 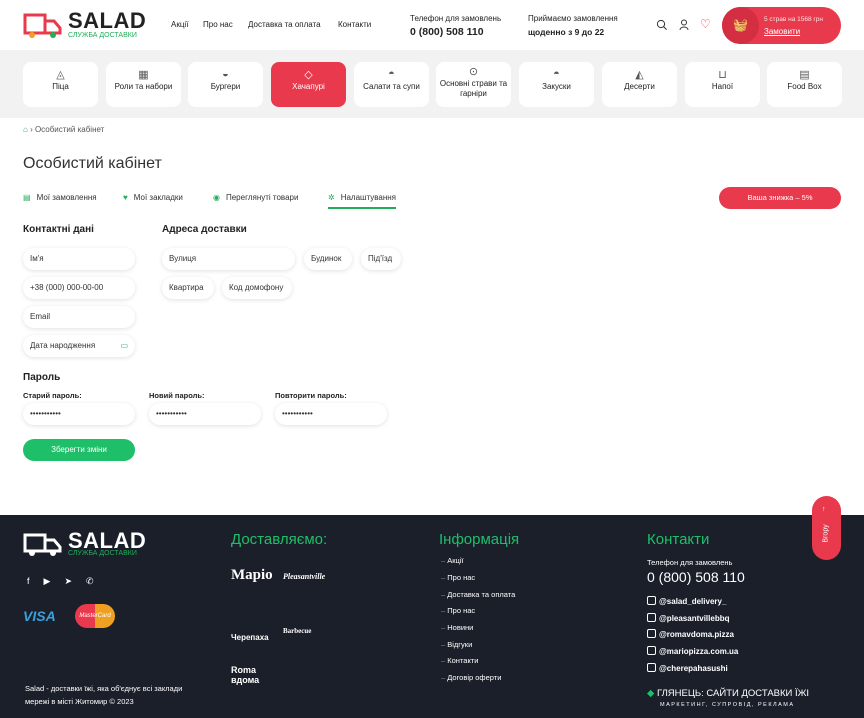 I want to click on partner-barbecue-logo: Barbecue, so click(x=297, y=631).